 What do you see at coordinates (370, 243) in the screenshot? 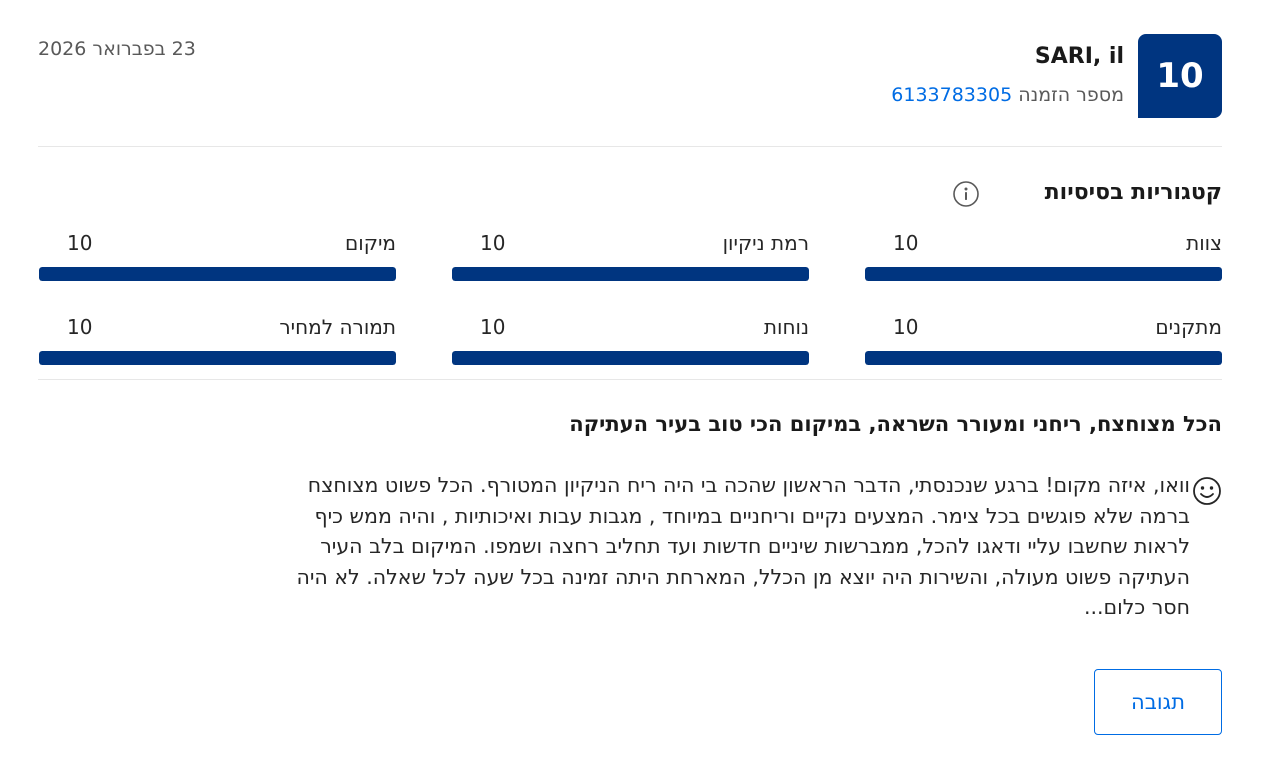
I see `category-label: מיקום` at bounding box center [370, 243].